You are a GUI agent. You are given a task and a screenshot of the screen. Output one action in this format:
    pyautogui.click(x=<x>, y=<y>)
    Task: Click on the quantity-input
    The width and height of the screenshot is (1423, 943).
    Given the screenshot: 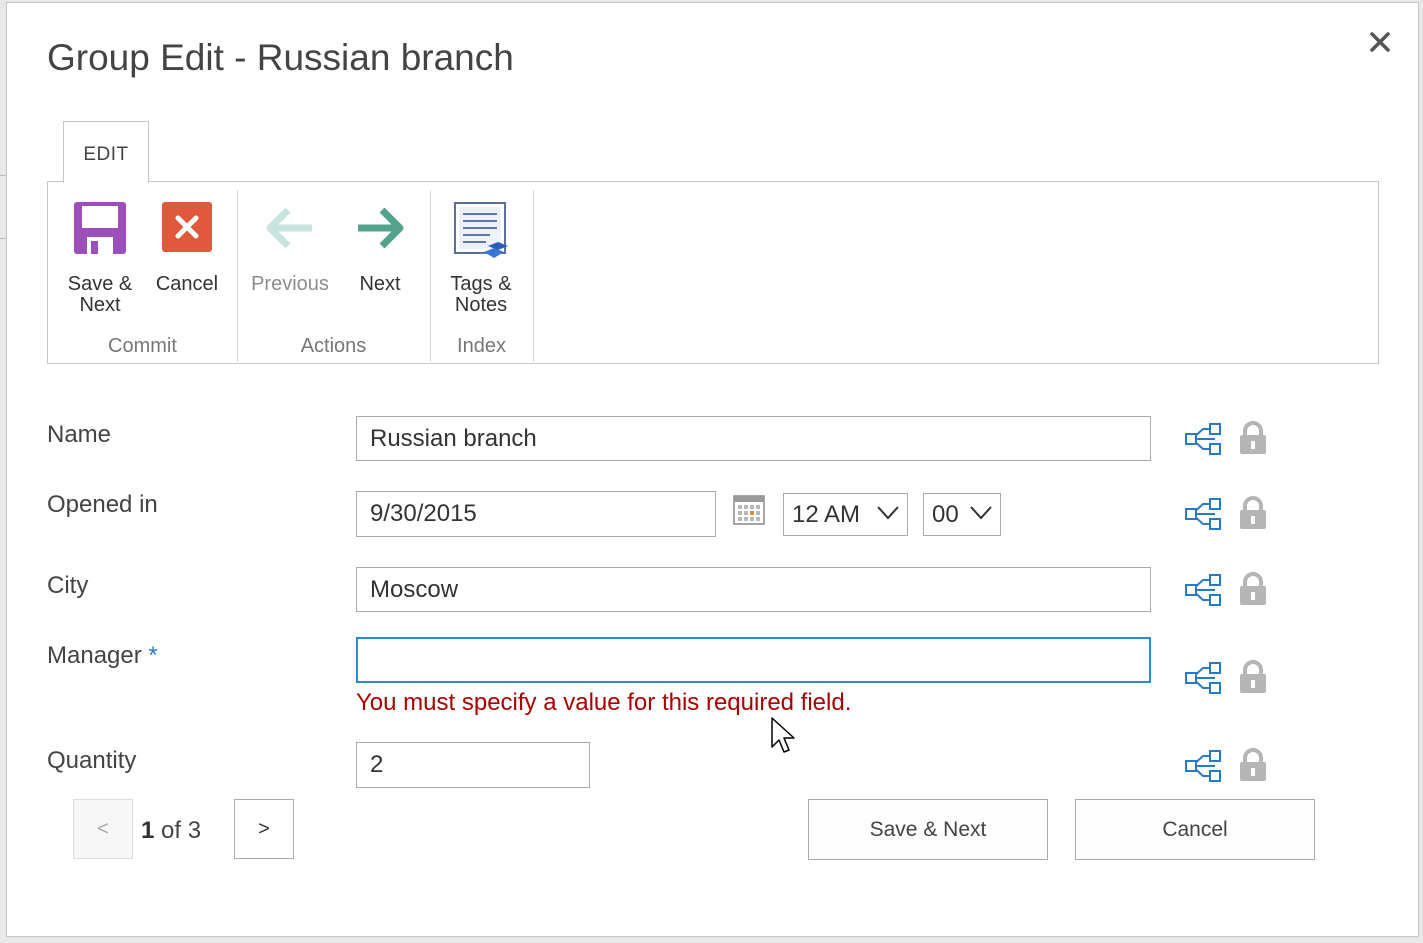 What is the action you would take?
    pyautogui.click(x=473, y=765)
    